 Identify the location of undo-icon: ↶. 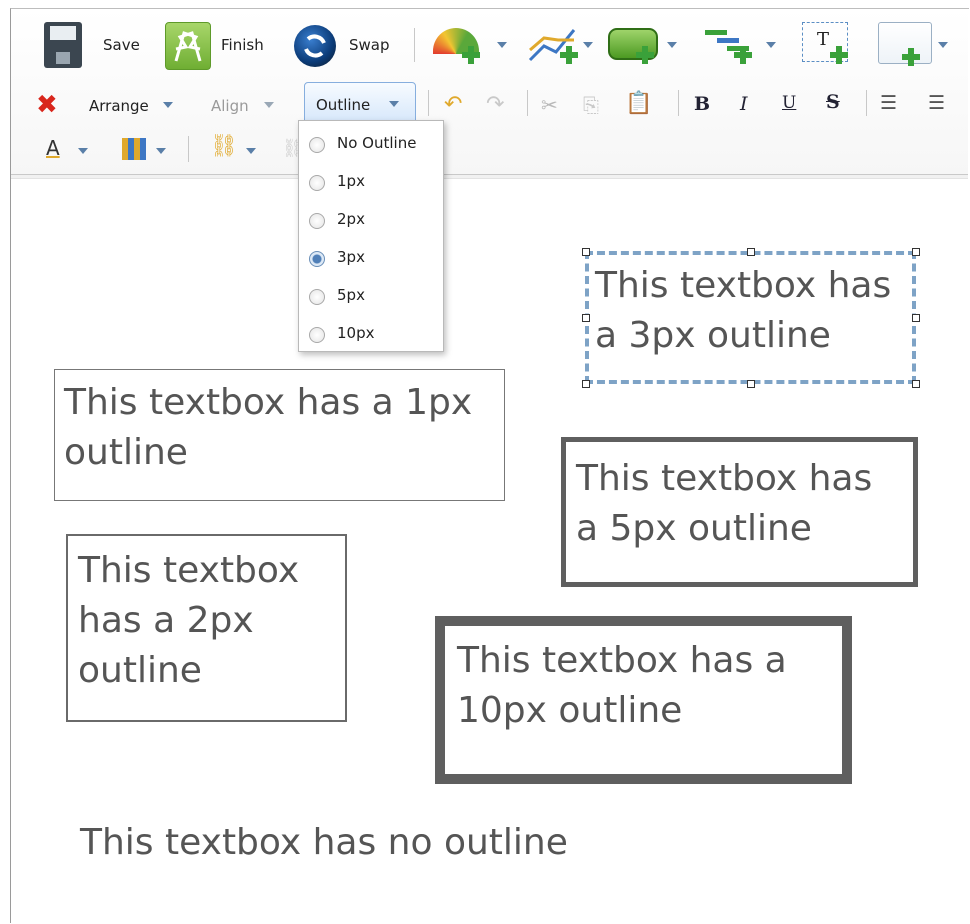
(453, 104).